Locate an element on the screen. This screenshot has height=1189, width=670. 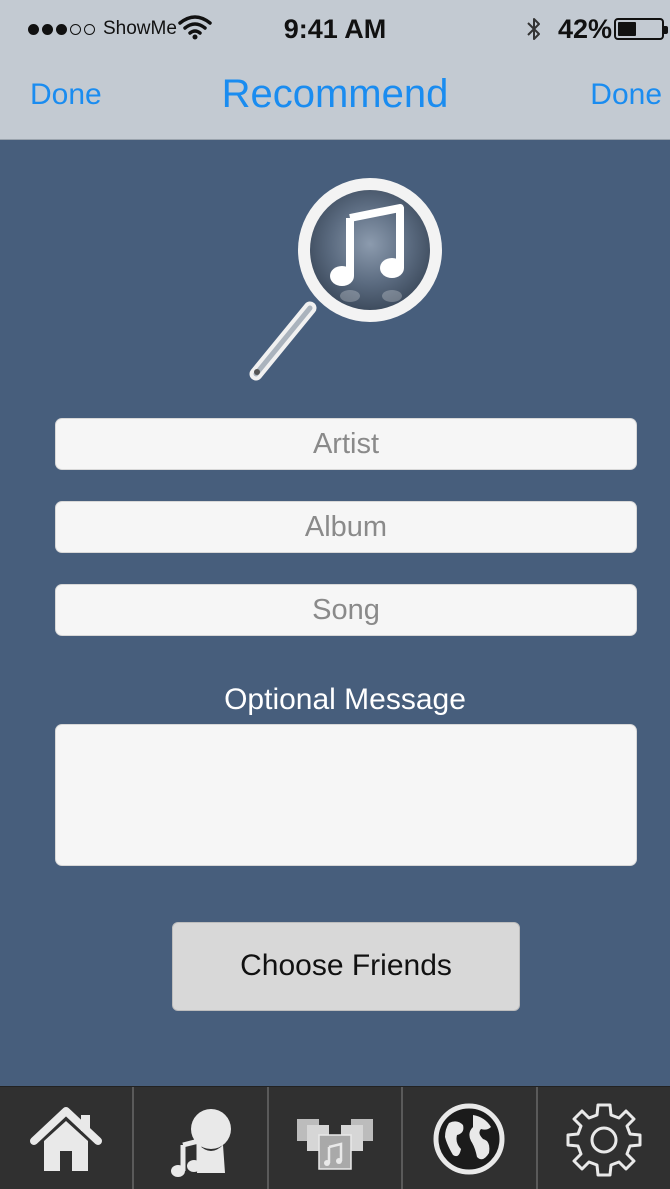
tab-world is located at coordinates (470, 1138).